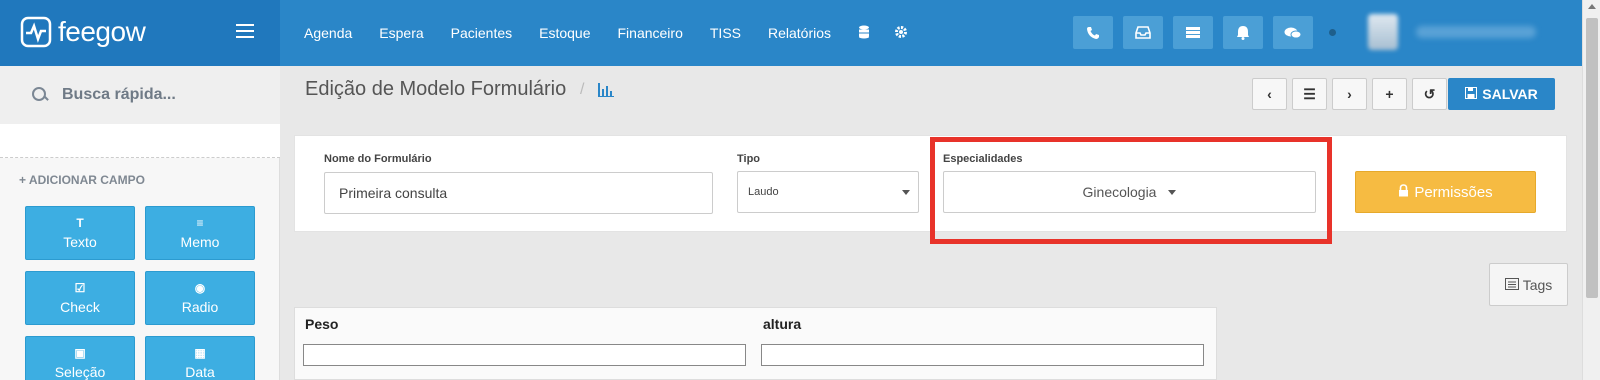  I want to click on list-icon: ☰, so click(1309, 93).